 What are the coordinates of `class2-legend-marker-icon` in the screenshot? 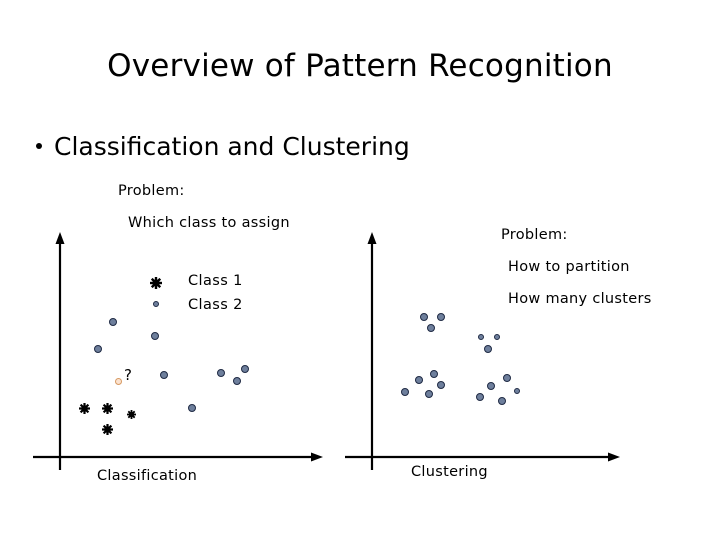 It's located at (157, 305).